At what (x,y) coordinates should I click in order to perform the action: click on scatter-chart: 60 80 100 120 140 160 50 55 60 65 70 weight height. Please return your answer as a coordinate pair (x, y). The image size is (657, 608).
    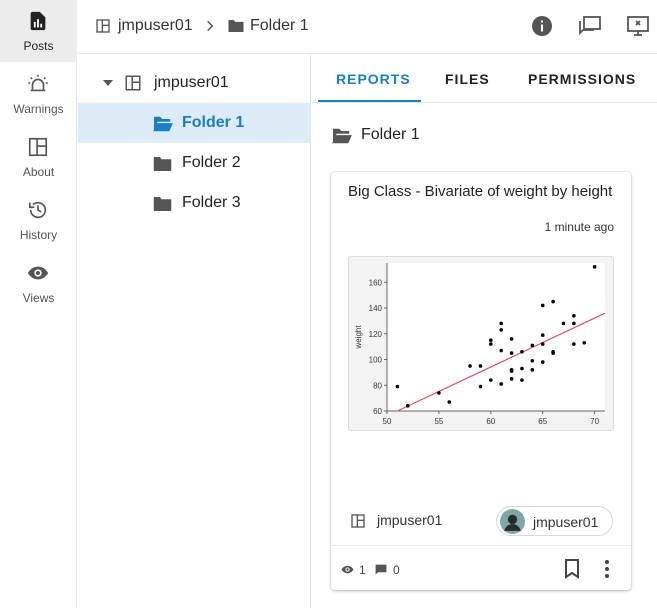
    Looking at the image, I should click on (480, 347).